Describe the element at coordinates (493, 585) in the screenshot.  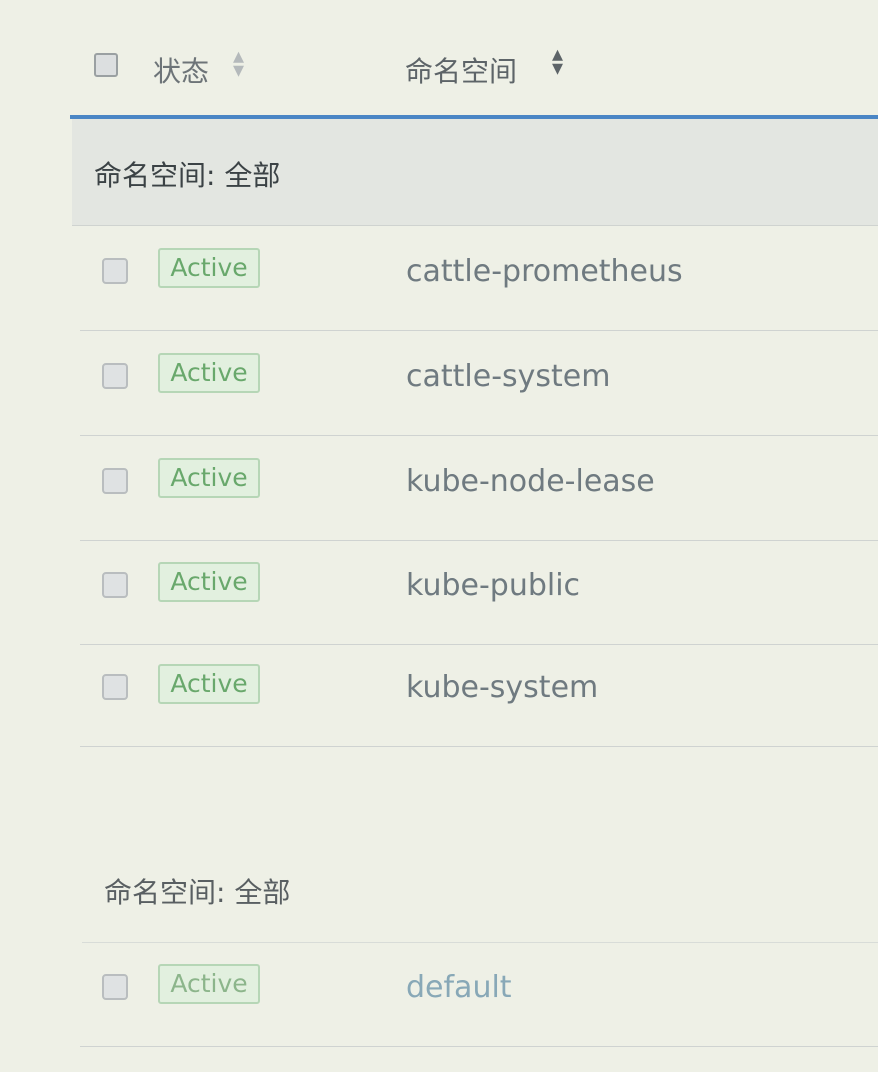
I see `namespace-name: kube-public` at that location.